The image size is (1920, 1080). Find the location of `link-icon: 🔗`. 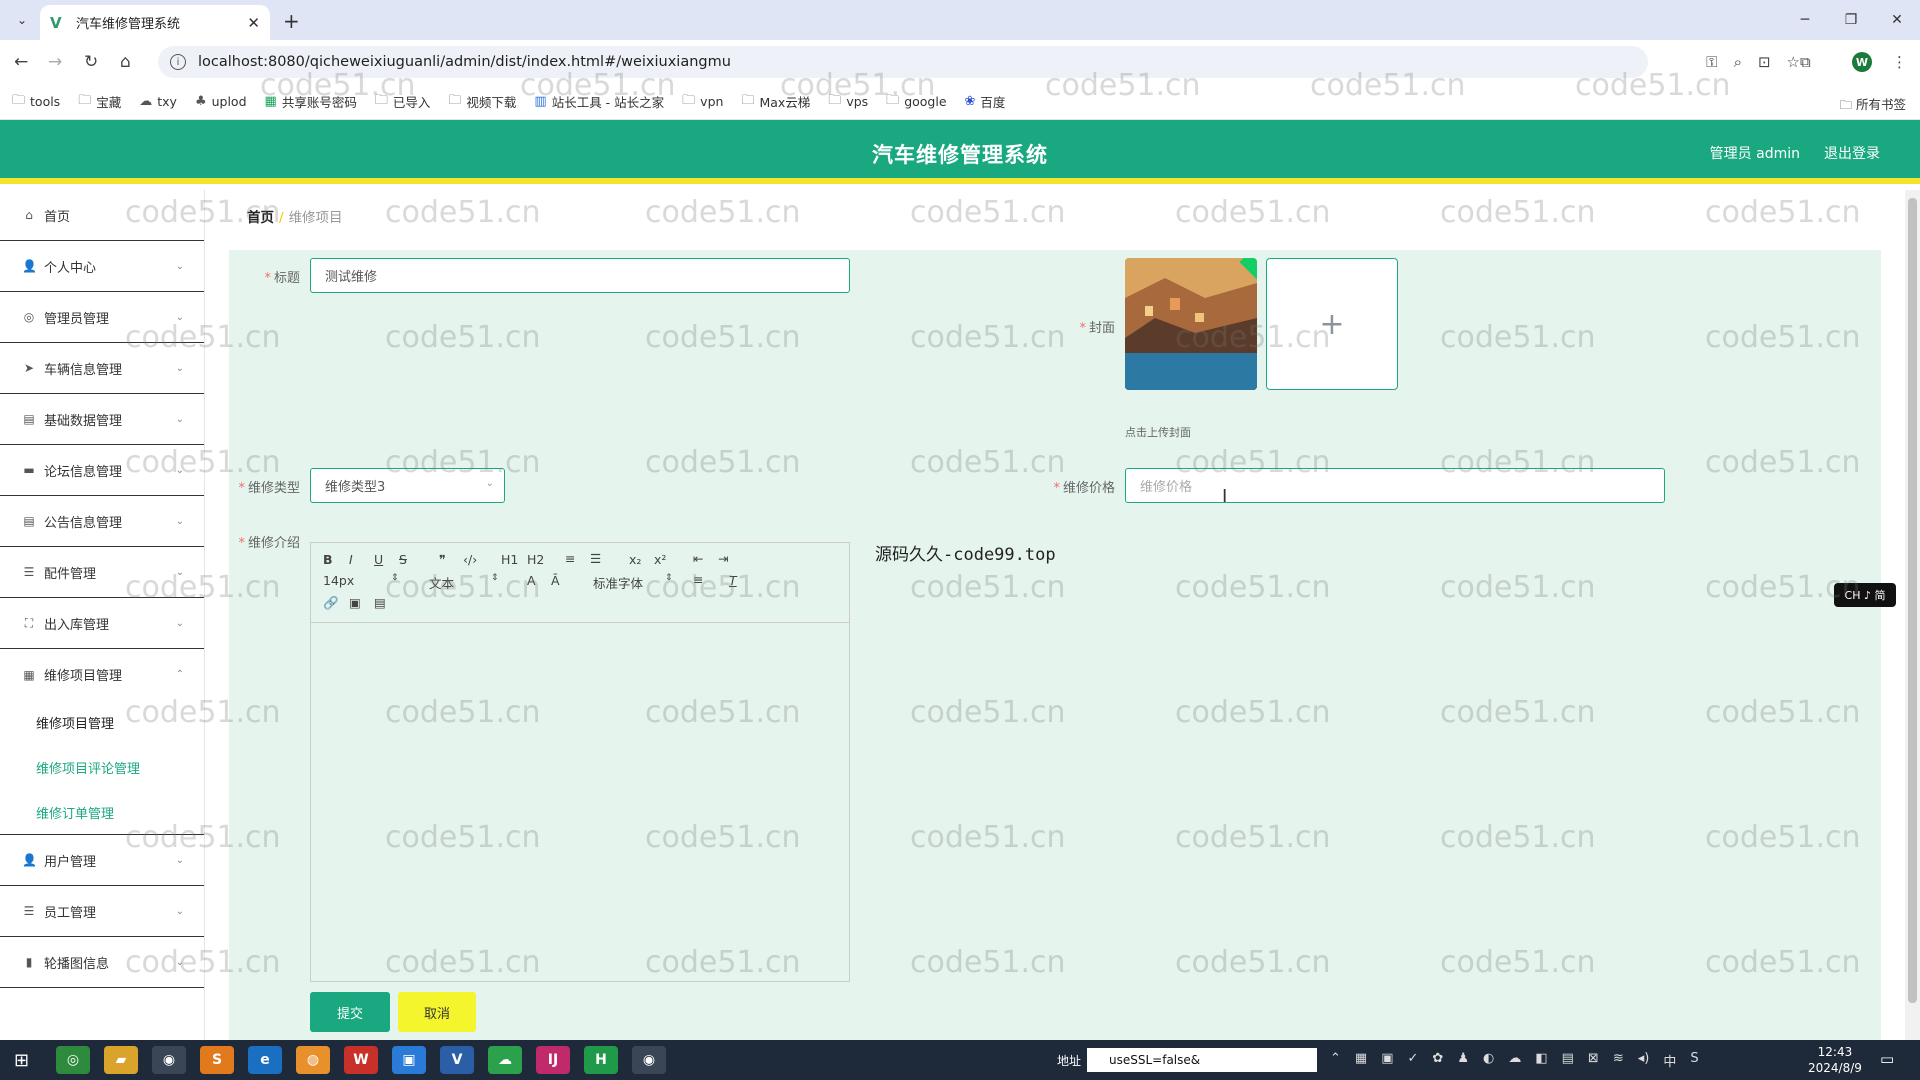

link-icon: 🔗 is located at coordinates (331, 603).